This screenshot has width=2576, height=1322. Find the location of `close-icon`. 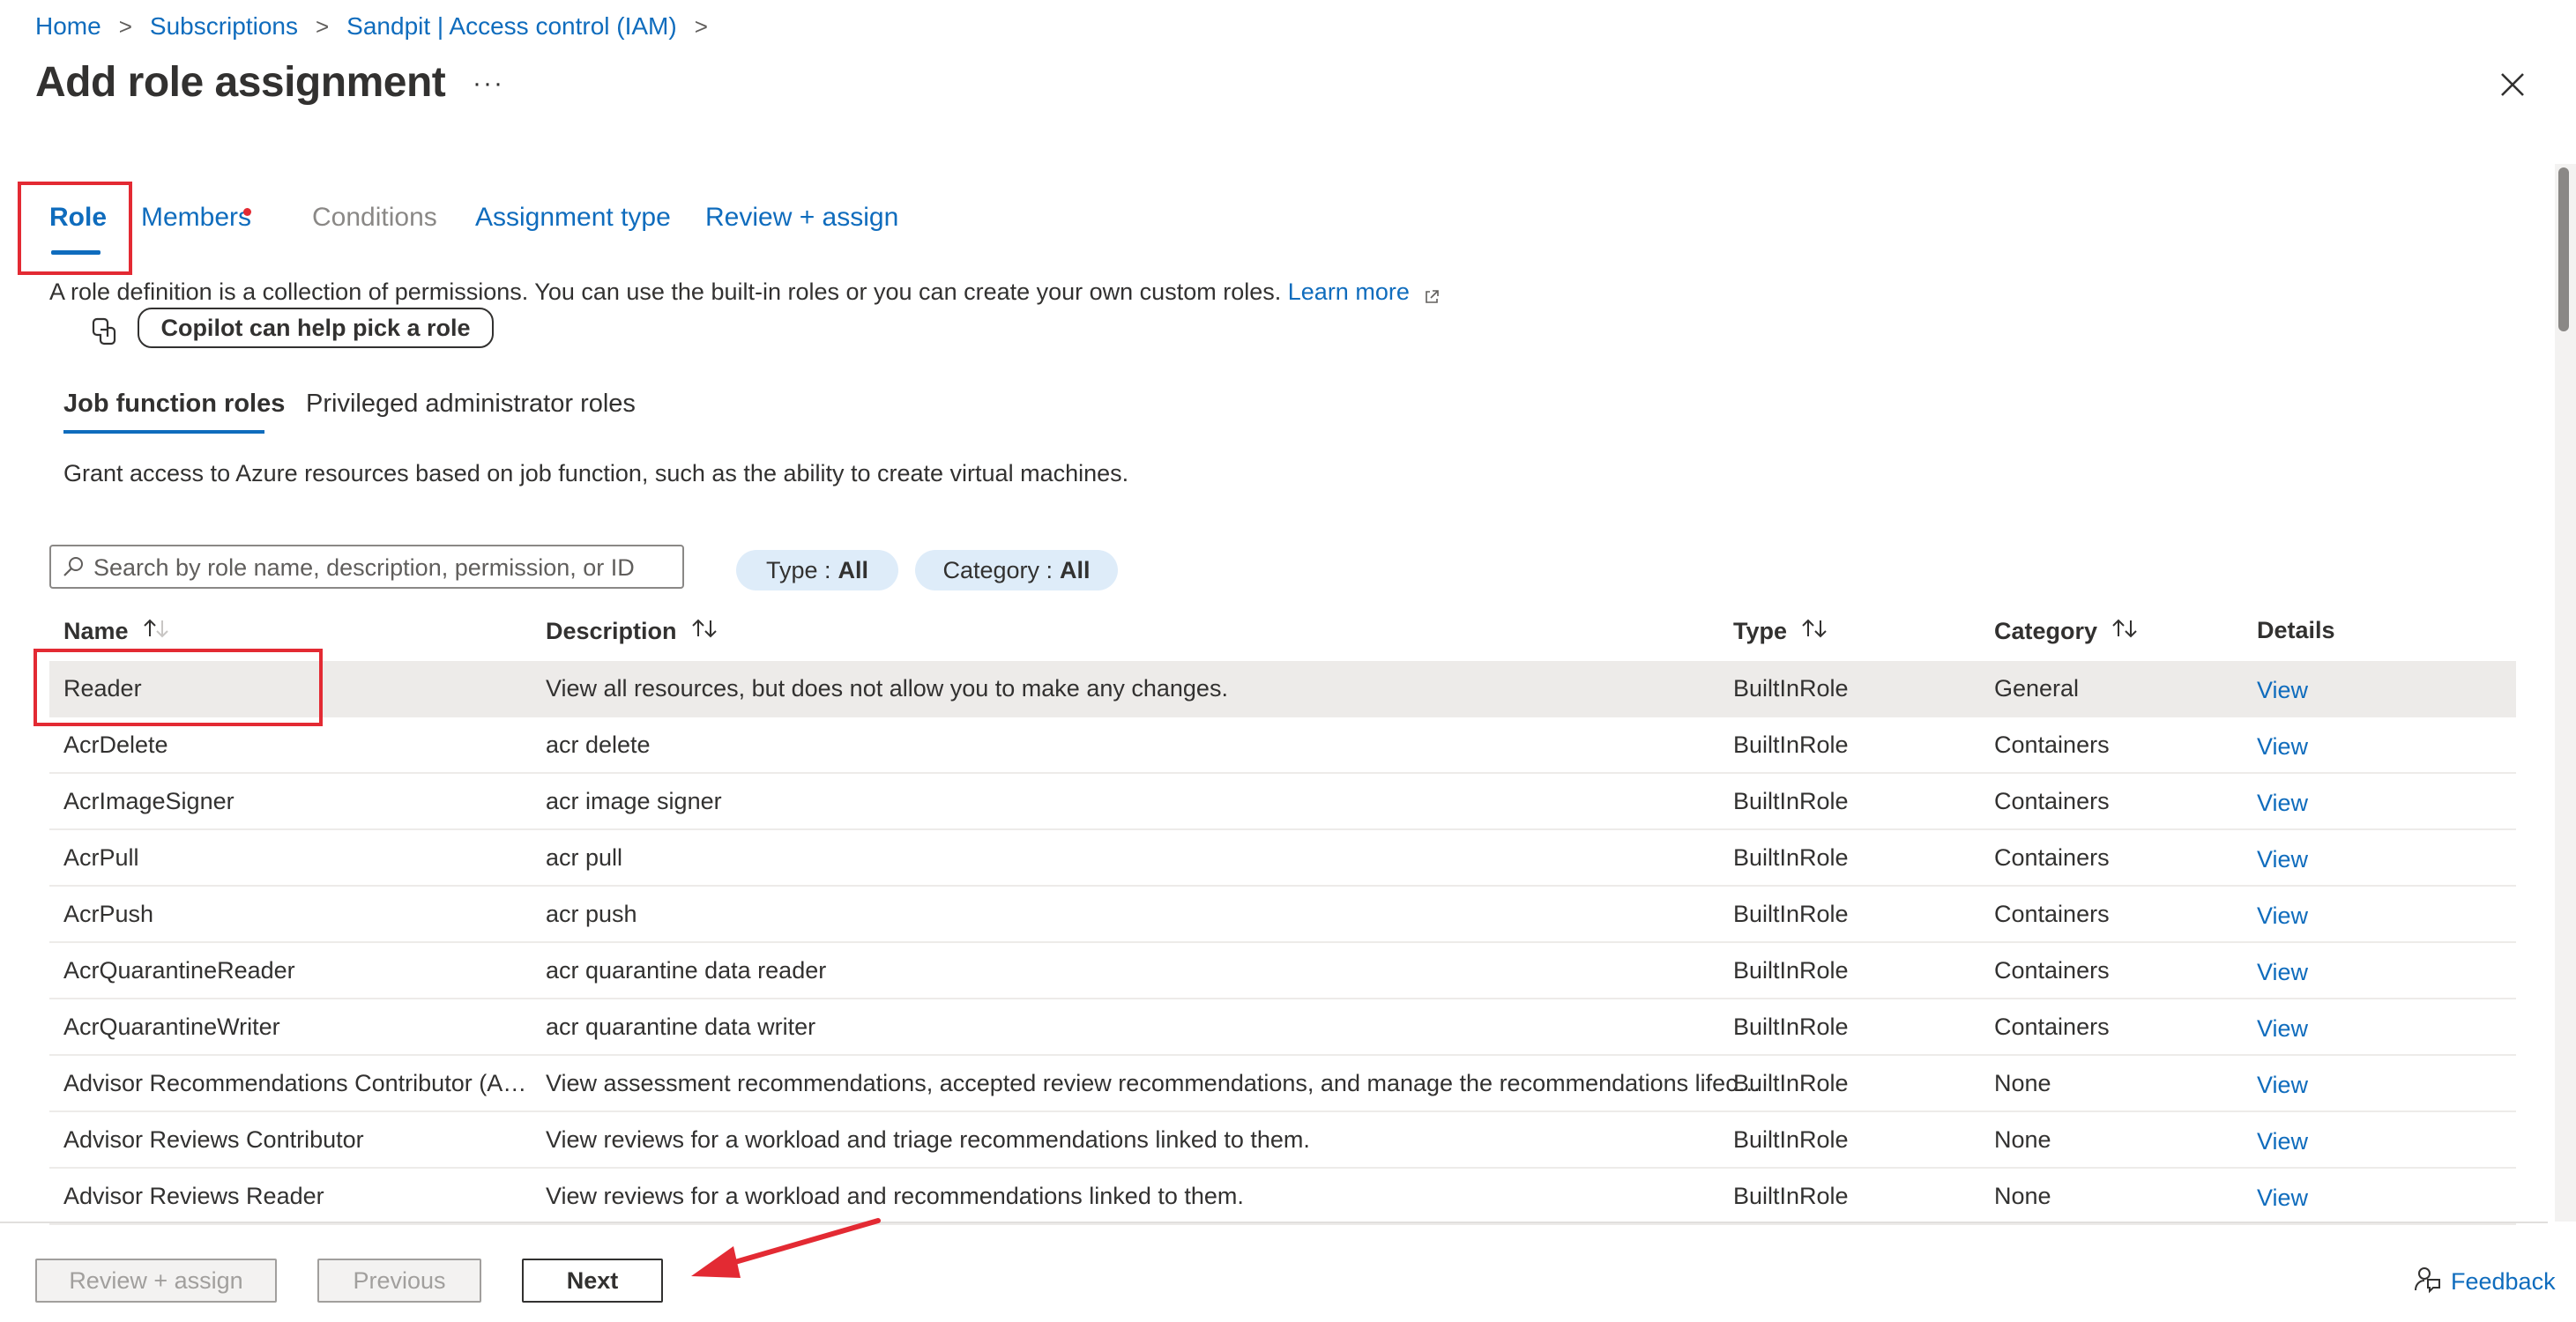

close-icon is located at coordinates (2512, 84).